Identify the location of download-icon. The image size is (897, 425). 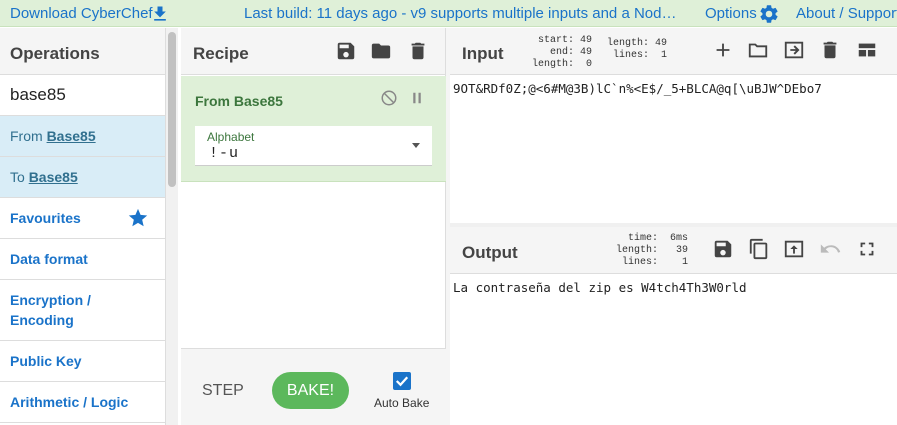
(160, 14).